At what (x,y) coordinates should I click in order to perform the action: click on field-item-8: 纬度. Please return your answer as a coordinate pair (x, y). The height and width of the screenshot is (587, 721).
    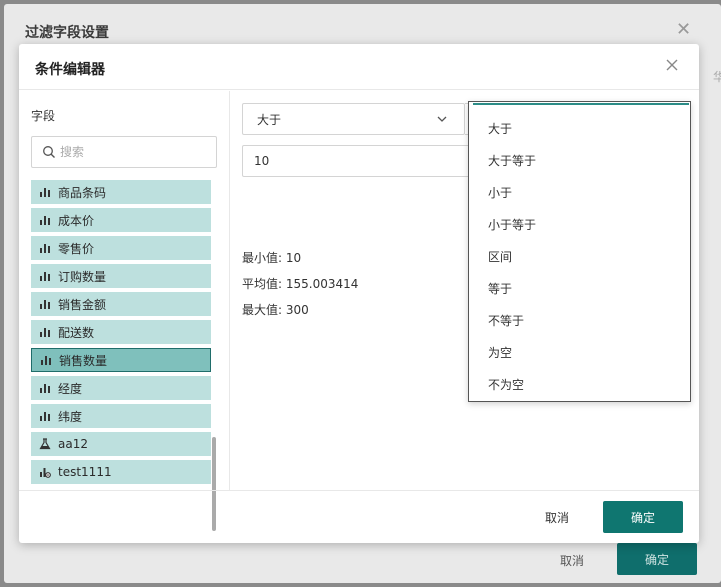
    Looking at the image, I should click on (121, 416).